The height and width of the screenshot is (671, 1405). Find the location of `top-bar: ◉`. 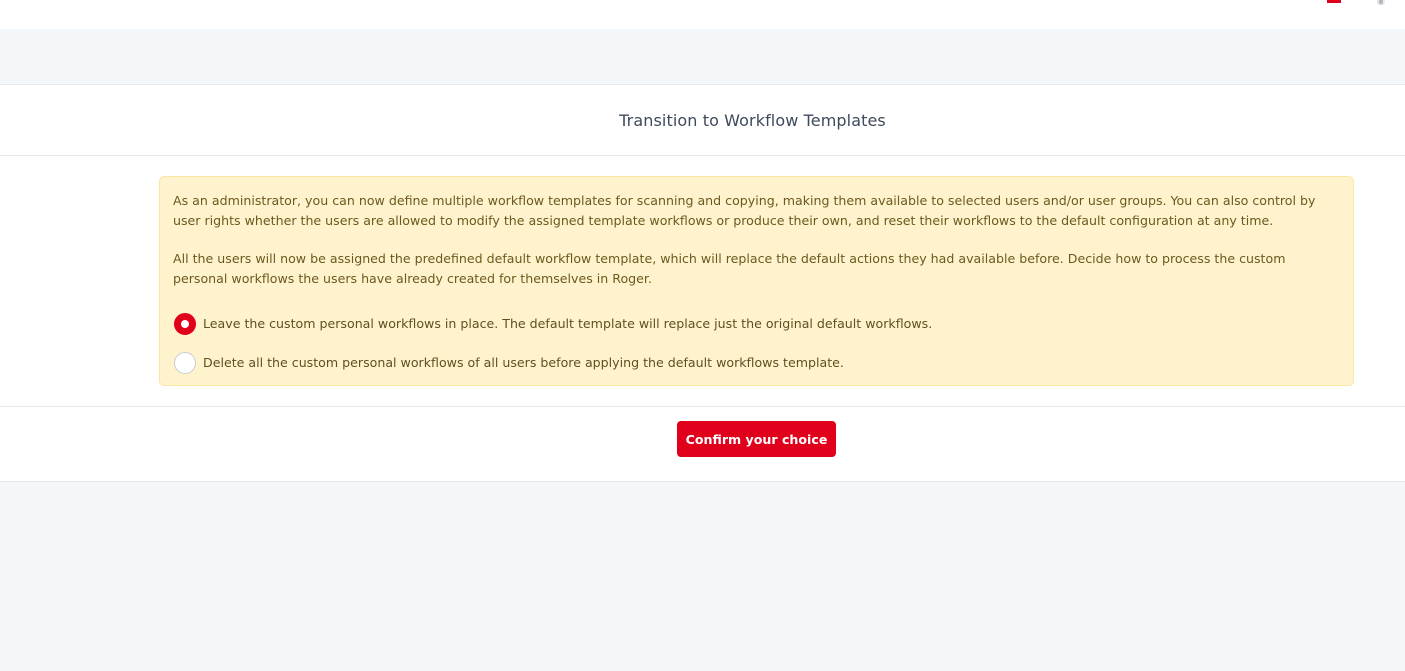

top-bar: ◉ is located at coordinates (702, 14).